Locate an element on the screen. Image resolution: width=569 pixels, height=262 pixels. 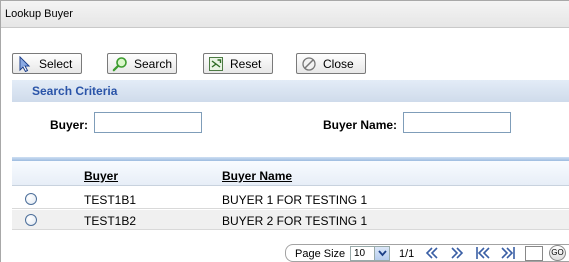
results-grid-header: Buyer Buyer Name is located at coordinates (290, 173).